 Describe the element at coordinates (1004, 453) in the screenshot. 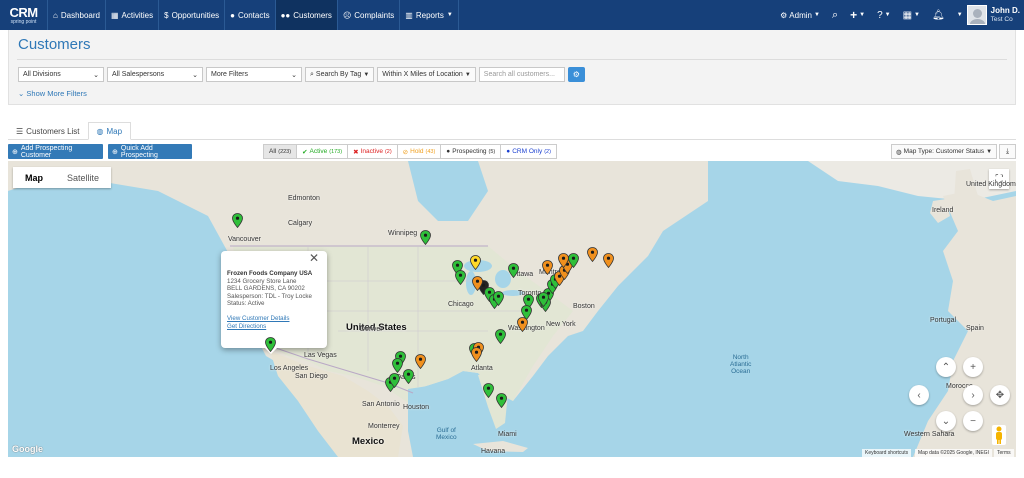

I see `terms-link: Terms` at that location.